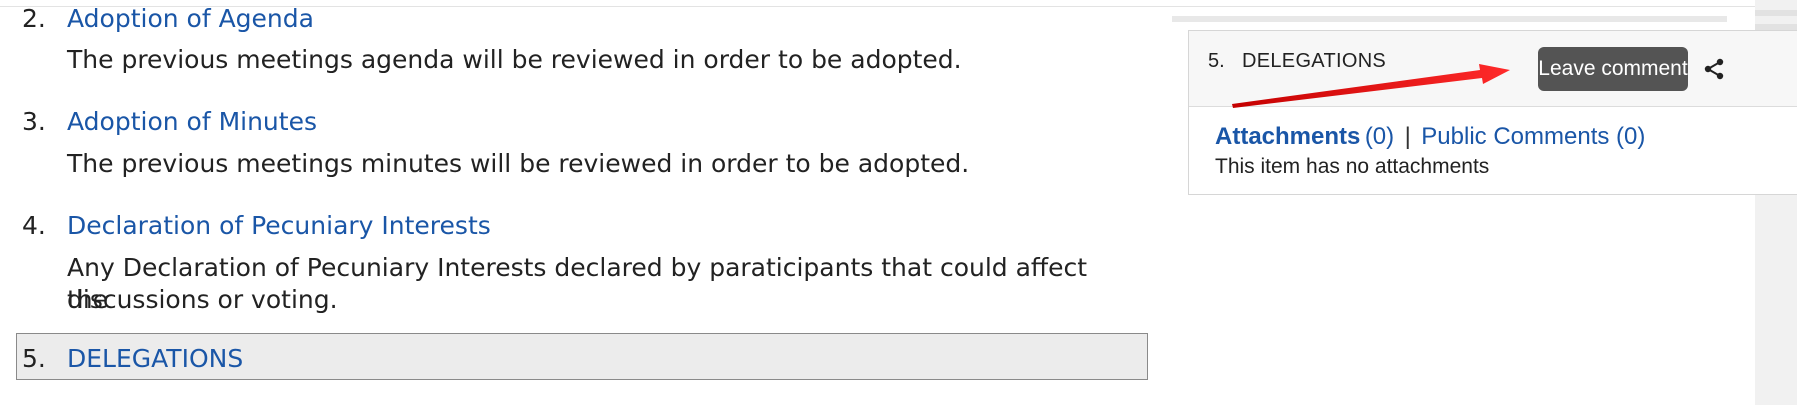 This screenshot has width=1797, height=405. I want to click on leave-comment-button: Leave comment, so click(1613, 69).